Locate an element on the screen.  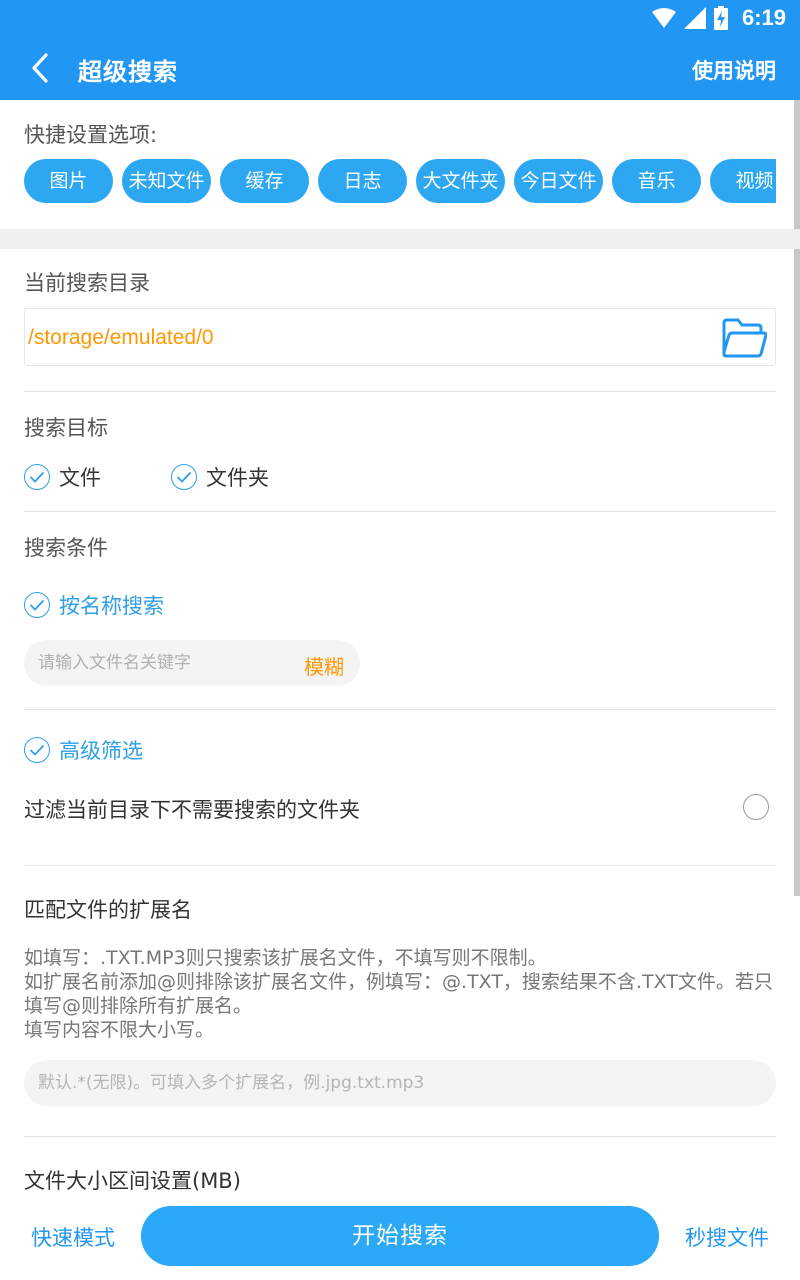
extensions-input is located at coordinates (398, 1083).